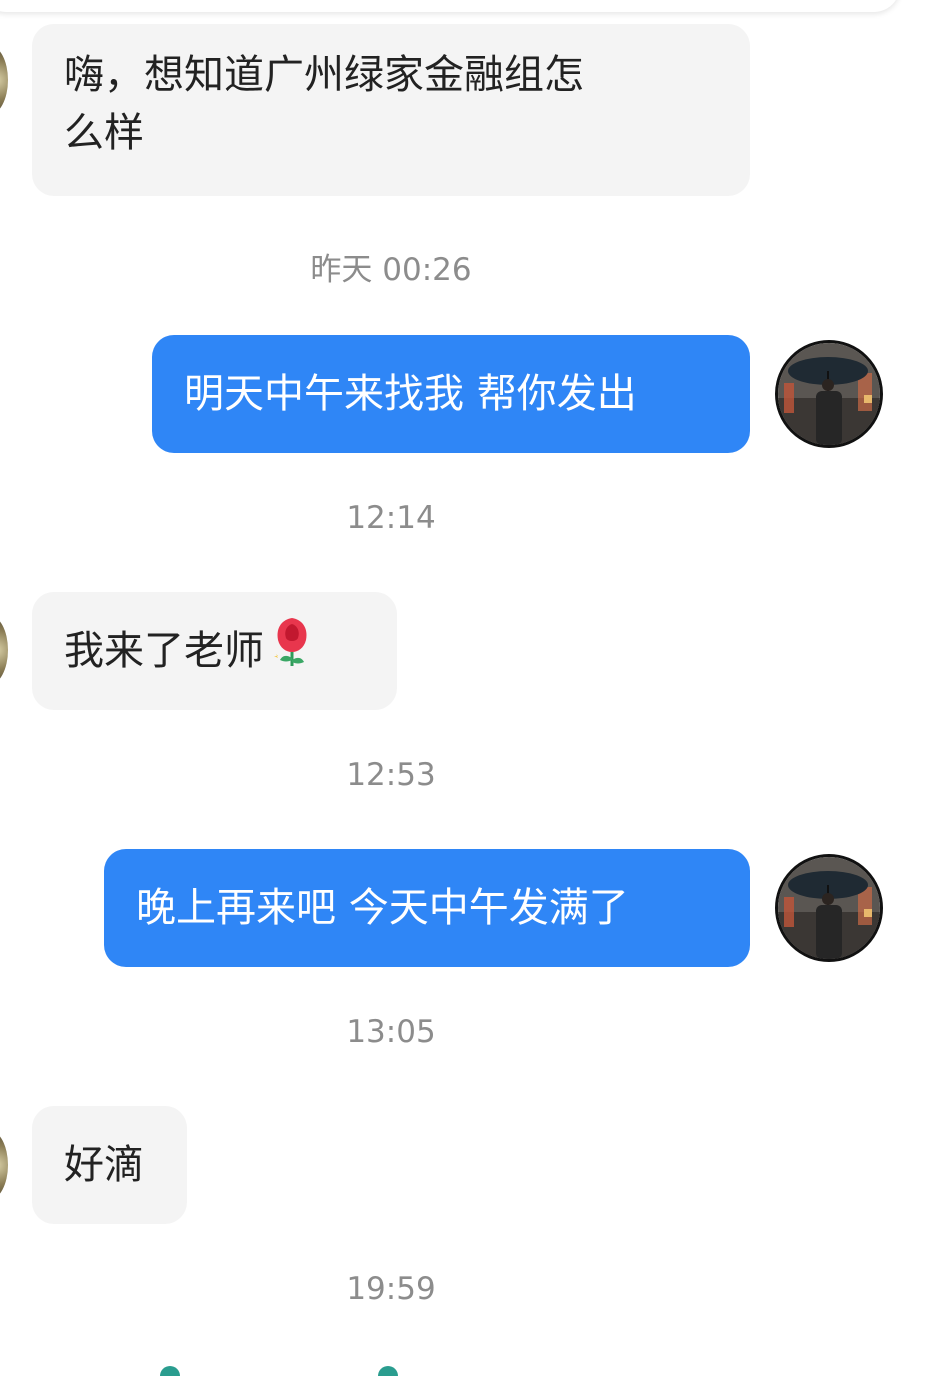 This screenshot has width=931, height=1376. I want to click on message-text-line: 嗨，想知道广州绿家金融组怎, so click(324, 75).